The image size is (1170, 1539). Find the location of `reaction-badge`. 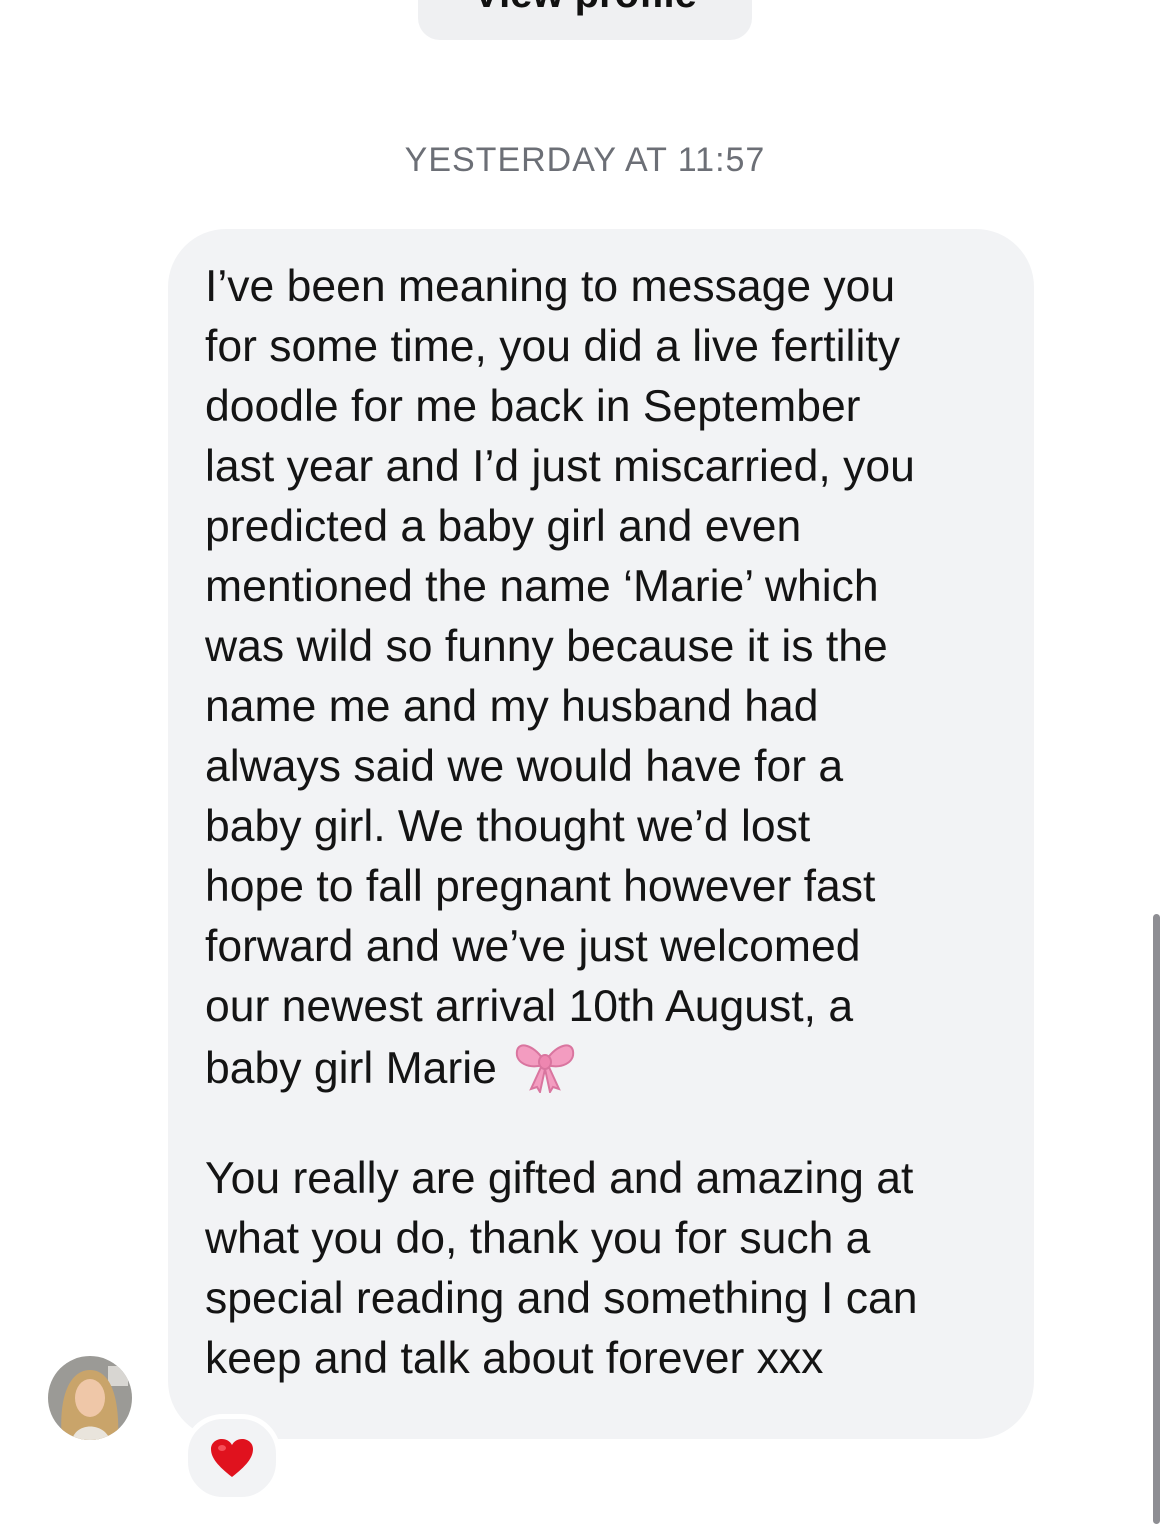

reaction-badge is located at coordinates (232, 1458).